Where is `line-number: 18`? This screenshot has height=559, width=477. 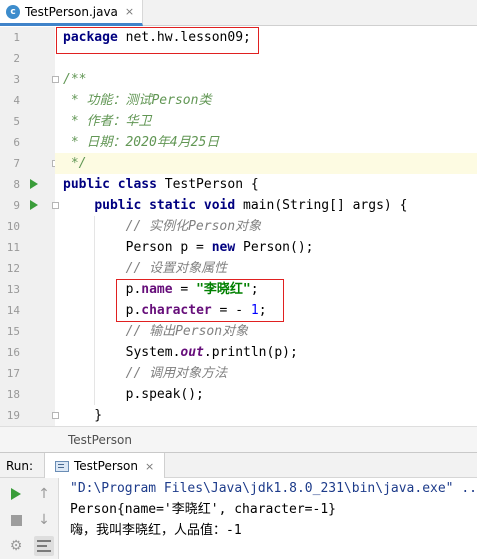
line-number: 18 is located at coordinates (13, 394).